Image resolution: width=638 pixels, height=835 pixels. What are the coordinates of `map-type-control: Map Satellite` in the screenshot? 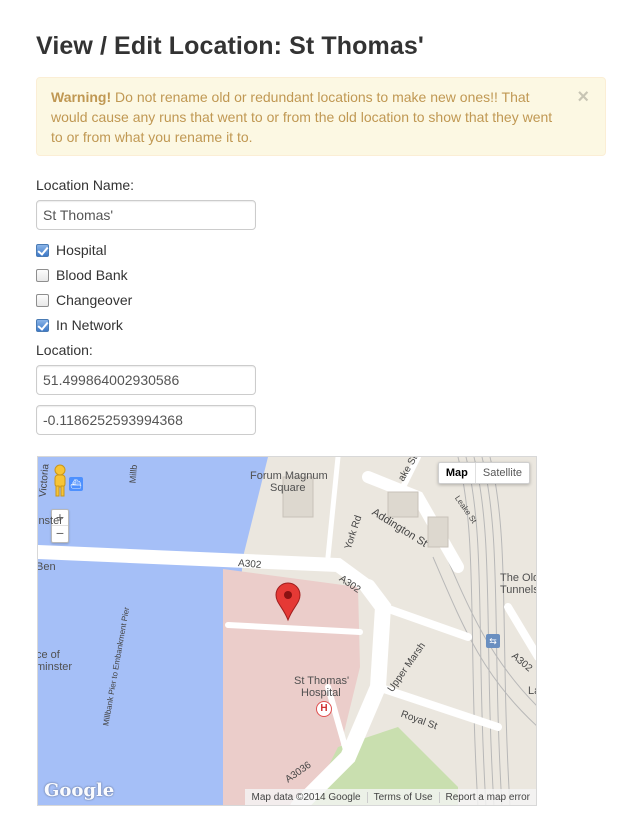 It's located at (483, 473).